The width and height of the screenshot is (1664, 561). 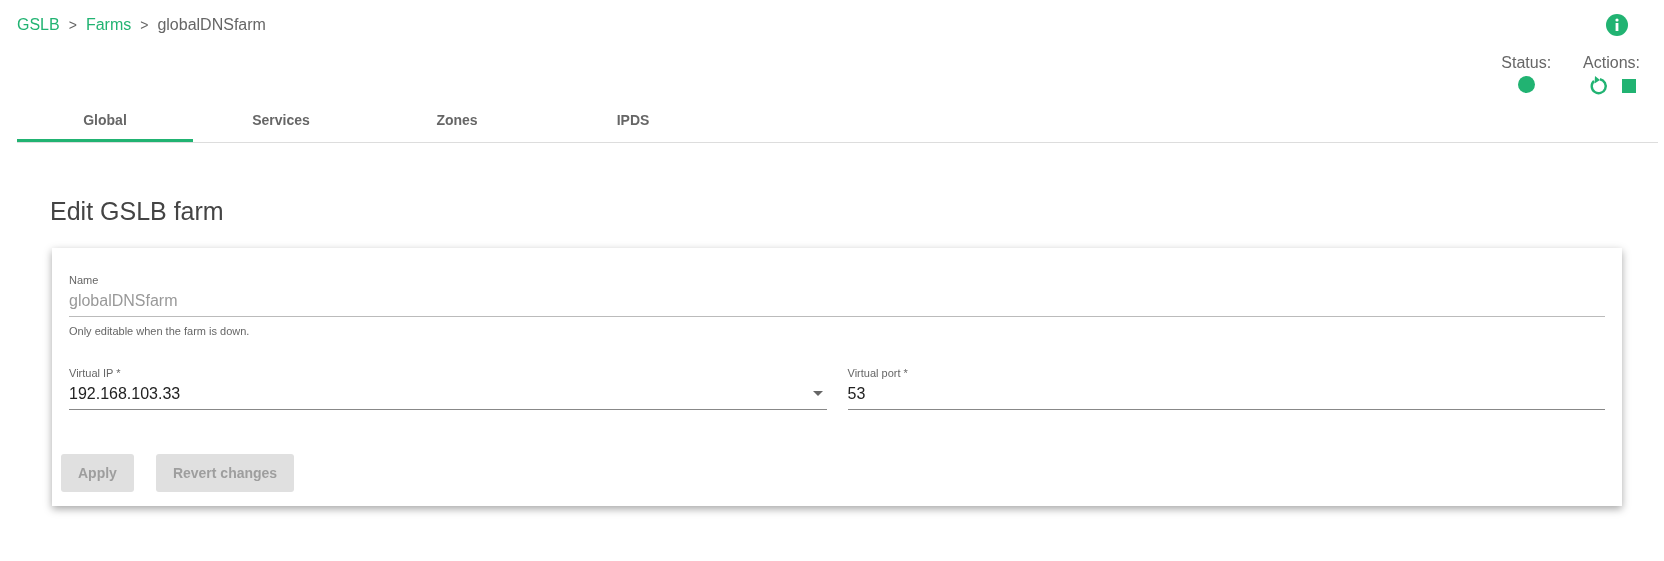 I want to click on breadcrumb-current: globalDNSfarm, so click(x=211, y=25).